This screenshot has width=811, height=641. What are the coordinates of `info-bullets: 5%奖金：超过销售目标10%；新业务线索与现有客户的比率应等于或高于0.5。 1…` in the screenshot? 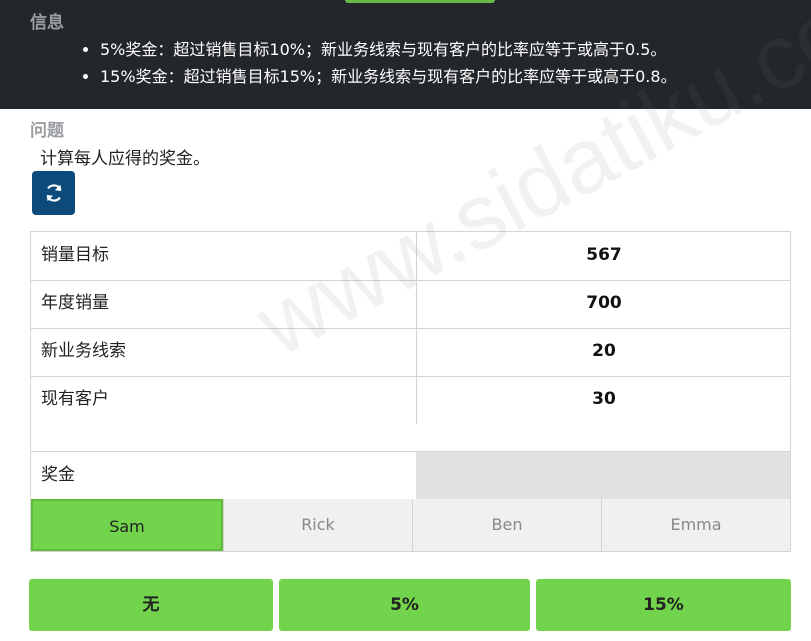 It's located at (378, 63).